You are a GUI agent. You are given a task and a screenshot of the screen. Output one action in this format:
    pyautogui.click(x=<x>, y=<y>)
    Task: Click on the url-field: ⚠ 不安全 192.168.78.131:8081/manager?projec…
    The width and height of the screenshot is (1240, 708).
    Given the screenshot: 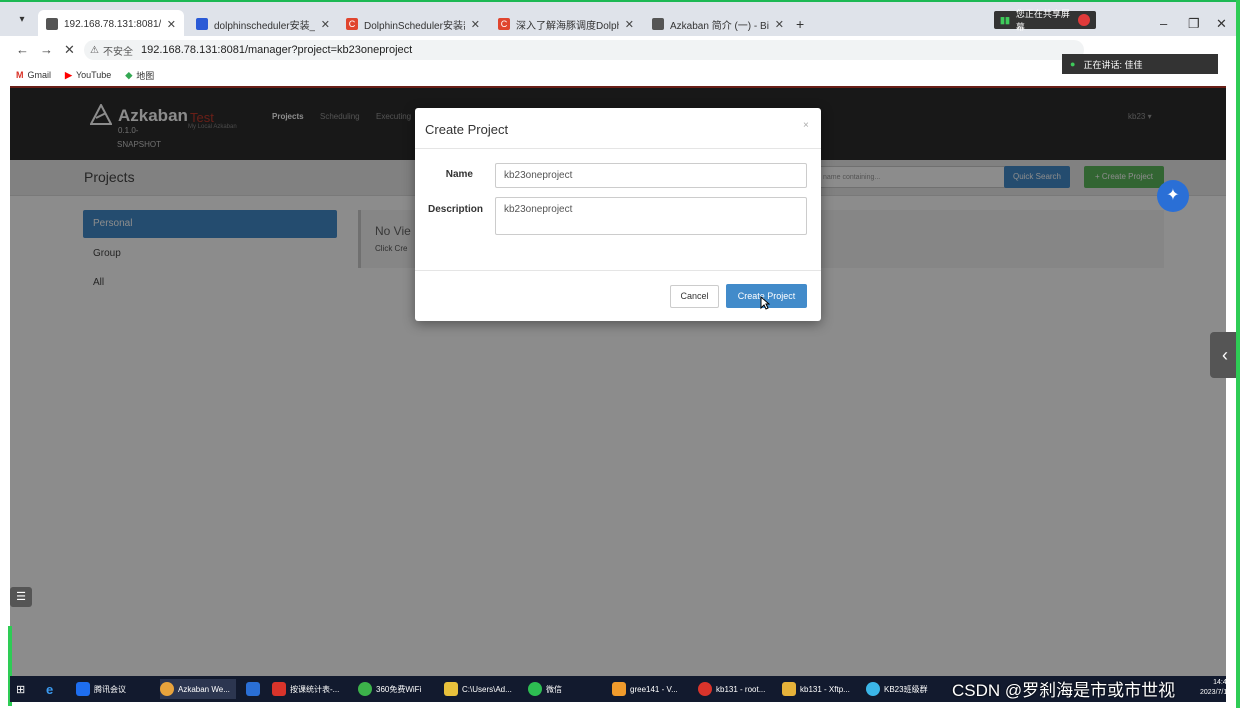 What is the action you would take?
    pyautogui.click(x=584, y=50)
    